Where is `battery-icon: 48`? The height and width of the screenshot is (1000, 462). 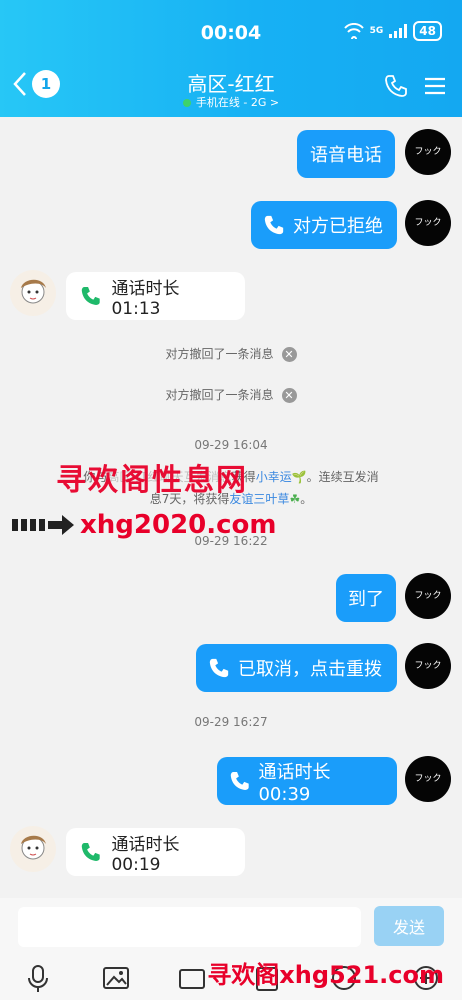 battery-icon: 48 is located at coordinates (427, 31).